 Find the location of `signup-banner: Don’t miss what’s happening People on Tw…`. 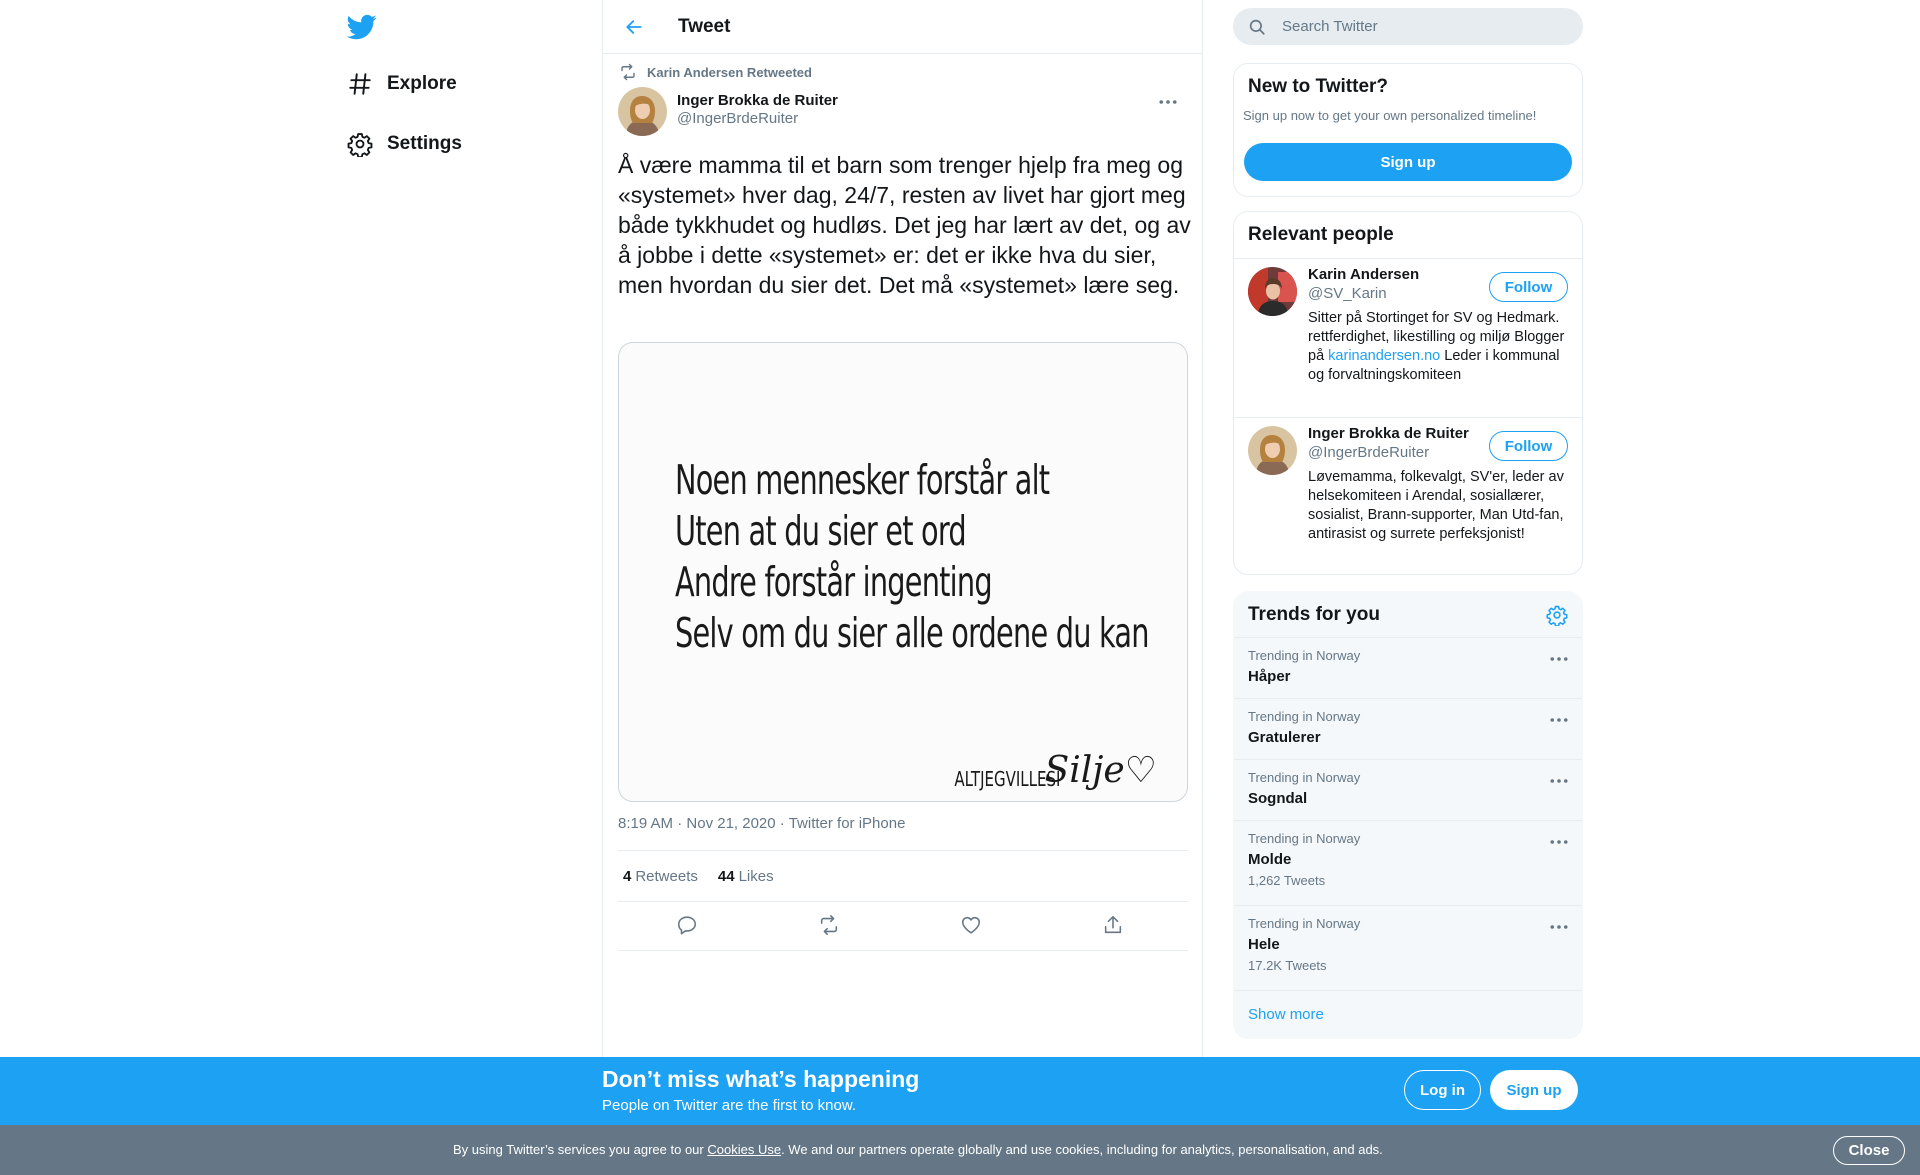

signup-banner: Don’t miss what’s happening People on Tw… is located at coordinates (960, 1091).